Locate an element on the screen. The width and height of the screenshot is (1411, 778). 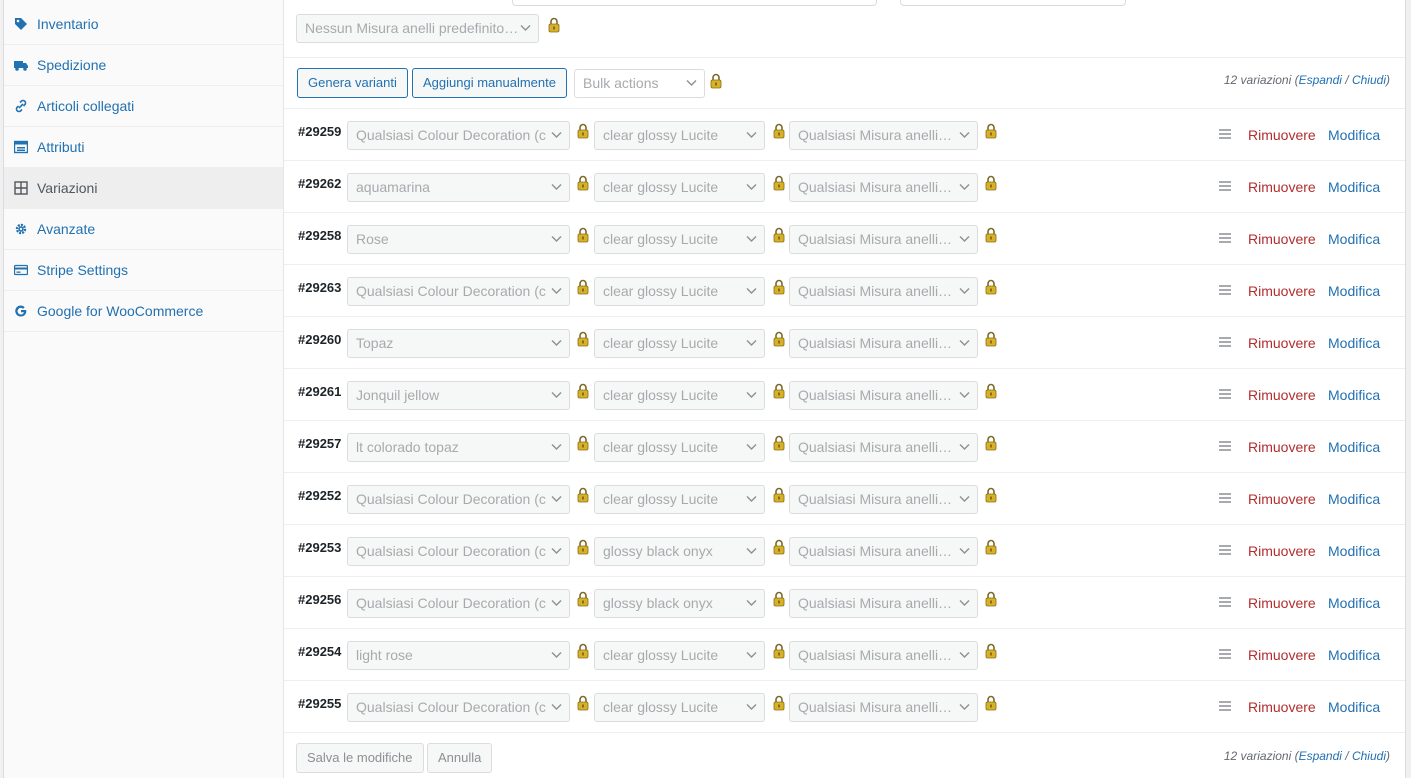
colour-select: aquamarina is located at coordinates (458, 187).